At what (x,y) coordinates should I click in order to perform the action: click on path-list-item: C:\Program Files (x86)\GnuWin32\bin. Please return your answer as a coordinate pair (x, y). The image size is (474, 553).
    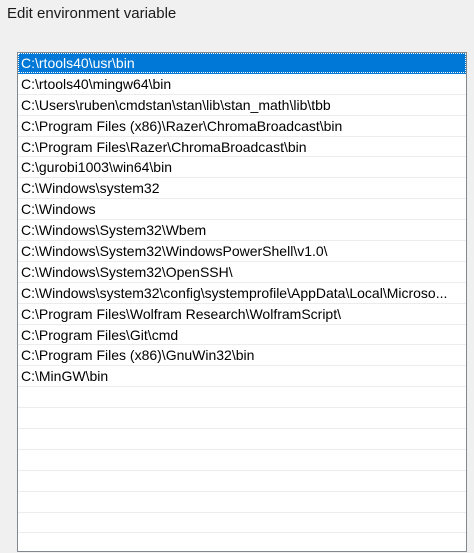
    Looking at the image, I should click on (242, 356).